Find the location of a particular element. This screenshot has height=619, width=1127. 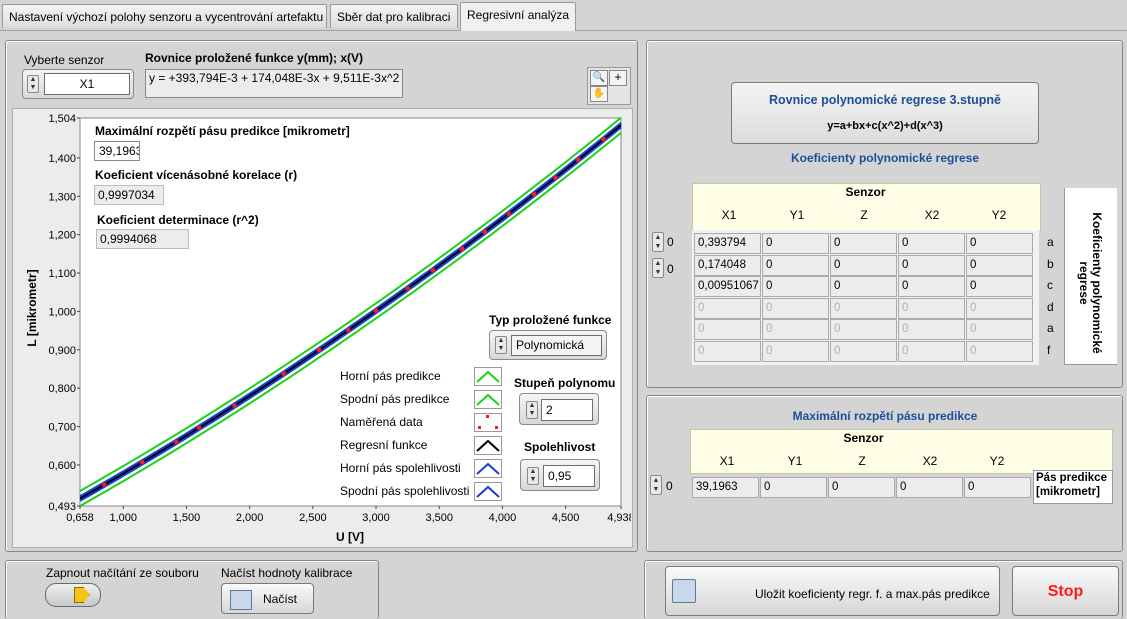

max-index-spinner: ▲ ▼ is located at coordinates (656, 485).